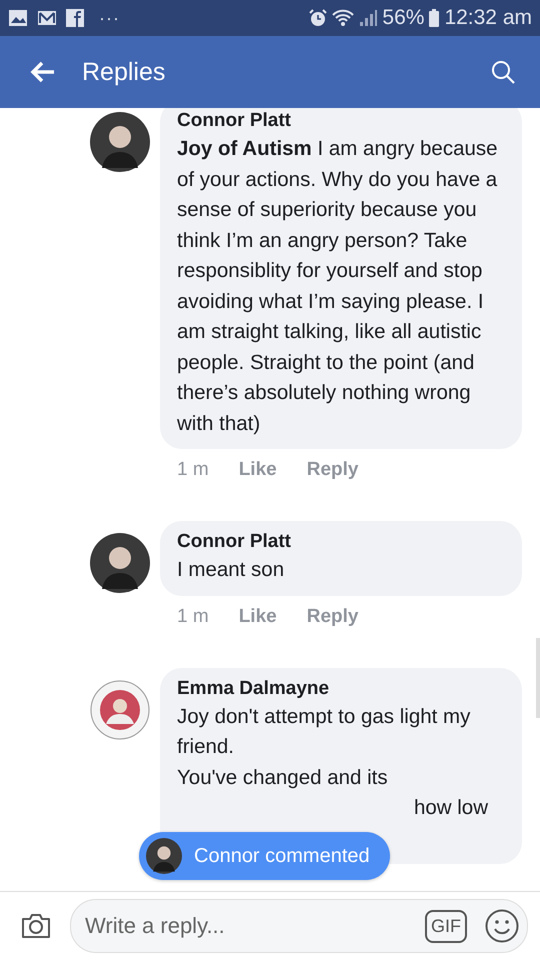 This screenshot has width=540, height=960. I want to click on author-name: Emma Dalmayne, so click(341, 689).